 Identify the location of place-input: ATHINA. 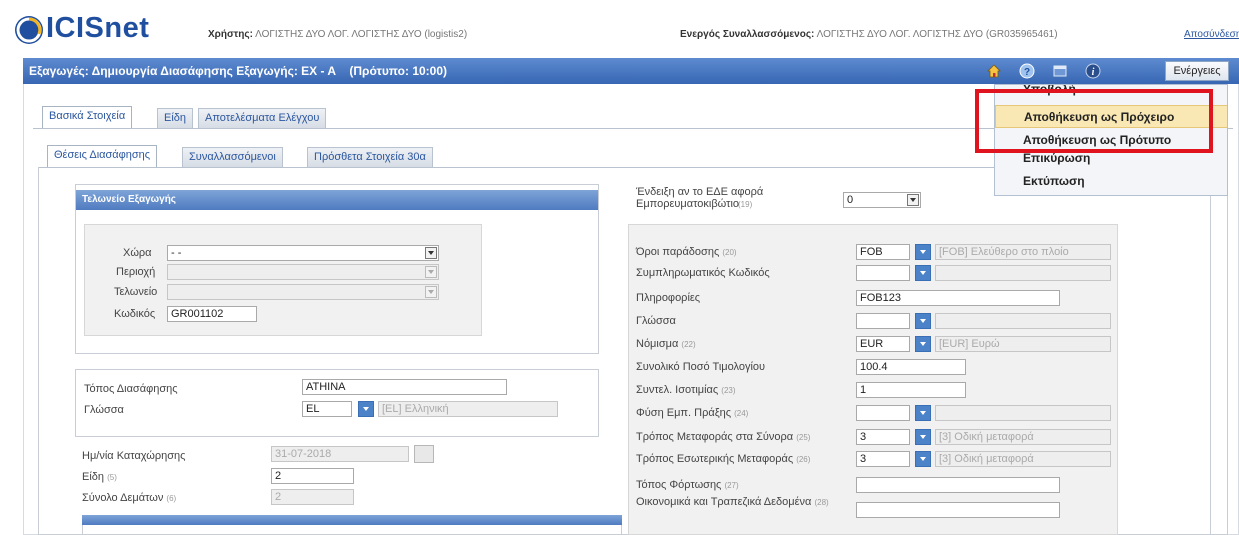
(404, 387).